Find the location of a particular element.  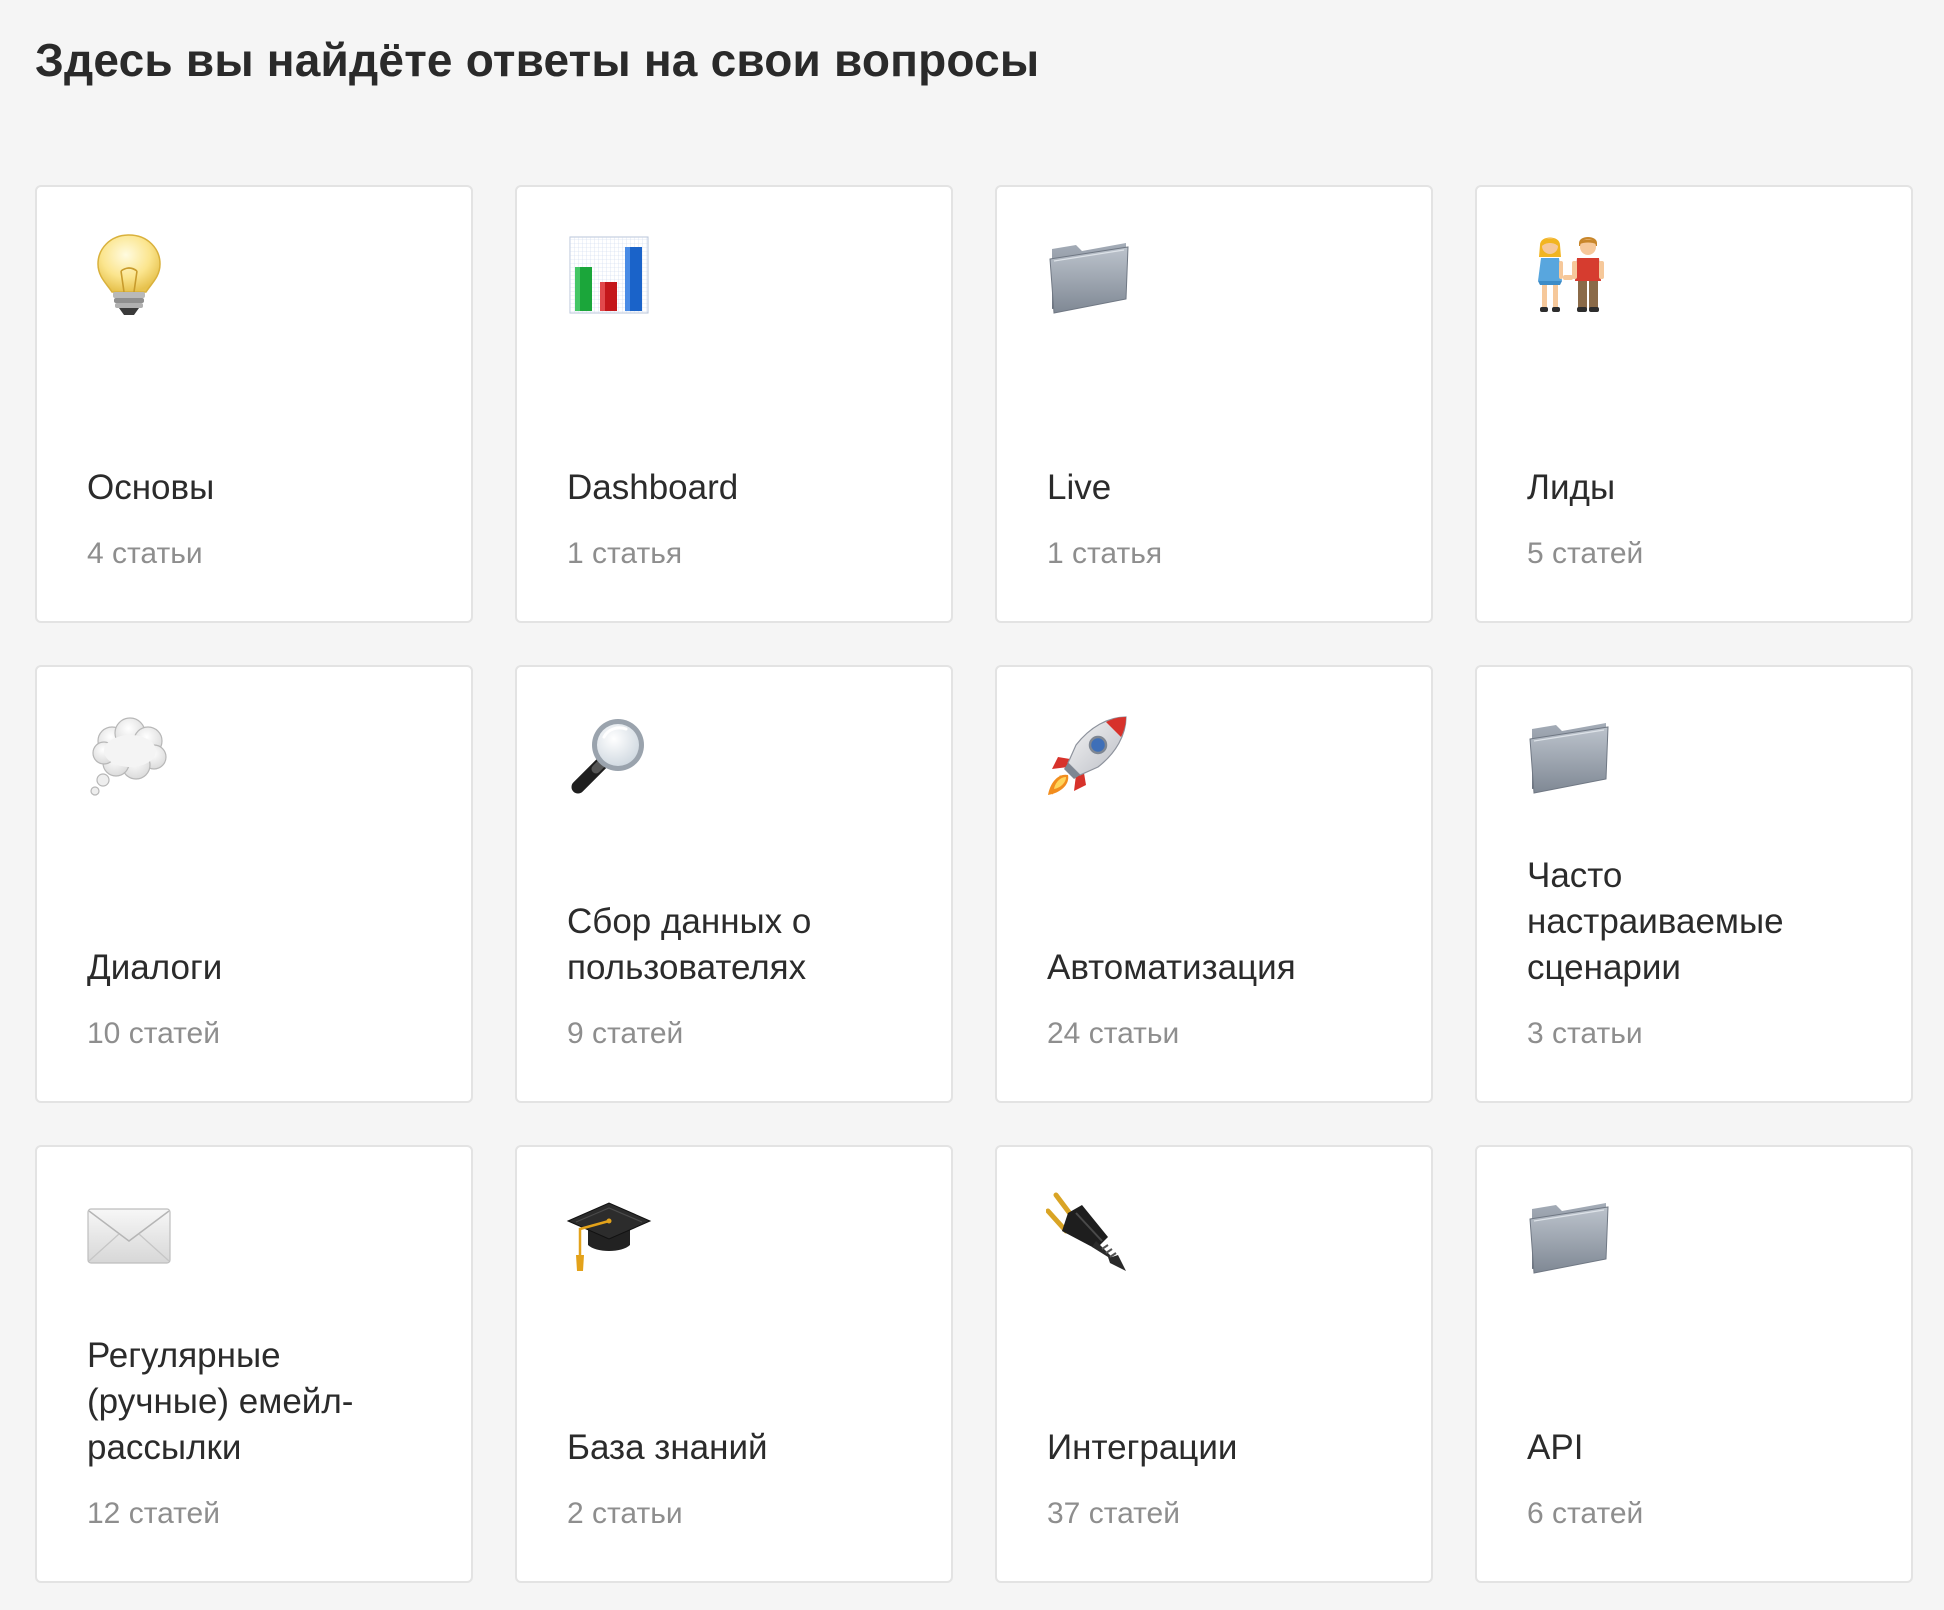

rocket-icon is located at coordinates (1089, 754).